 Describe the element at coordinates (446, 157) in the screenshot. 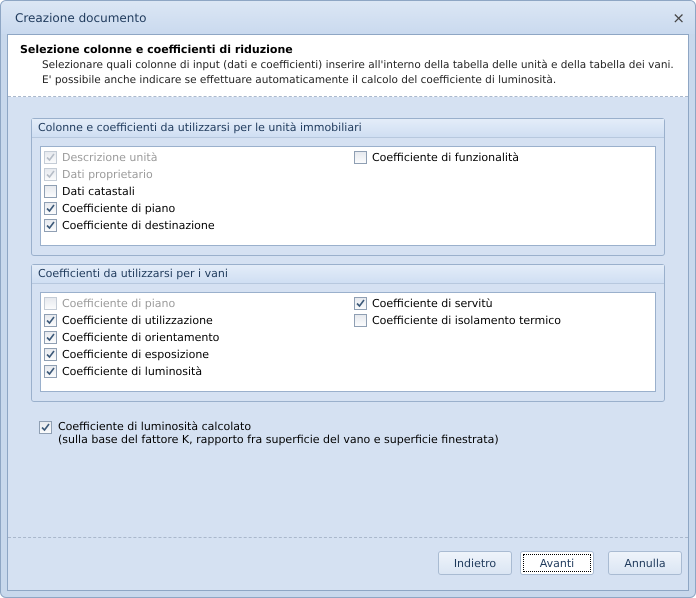

I see `checkbox-label: Coefficiente di funzionalità` at that location.